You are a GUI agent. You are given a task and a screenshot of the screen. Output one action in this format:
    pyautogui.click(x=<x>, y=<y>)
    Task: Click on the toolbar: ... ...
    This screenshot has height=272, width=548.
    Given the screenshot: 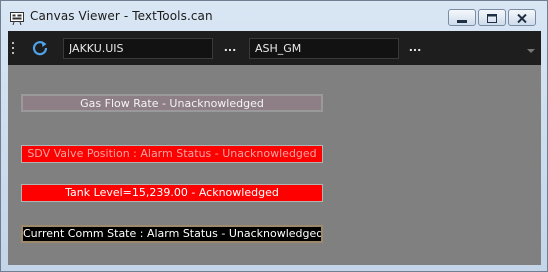 What is the action you would take?
    pyautogui.click(x=274, y=48)
    